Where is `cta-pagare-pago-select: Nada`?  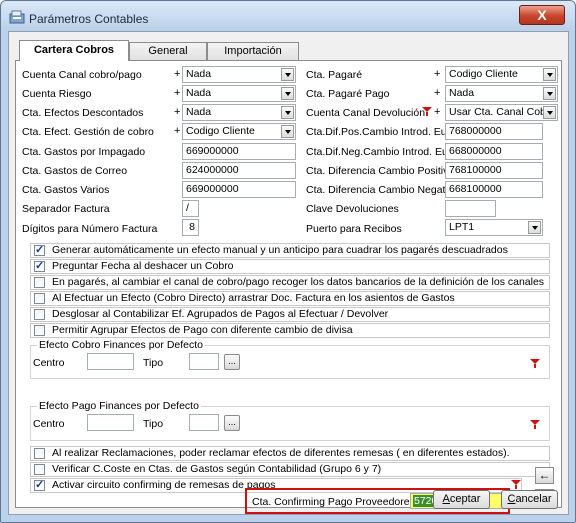
cta-pagare-pago-select: Nada is located at coordinates (501, 93).